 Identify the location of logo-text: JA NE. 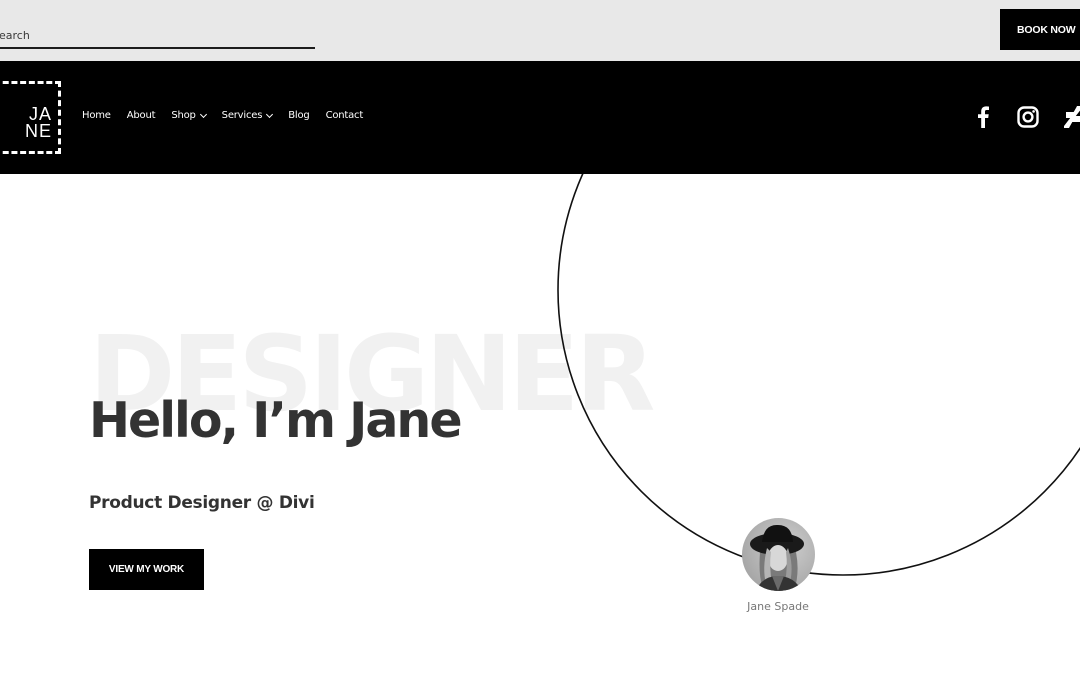
(32, 123).